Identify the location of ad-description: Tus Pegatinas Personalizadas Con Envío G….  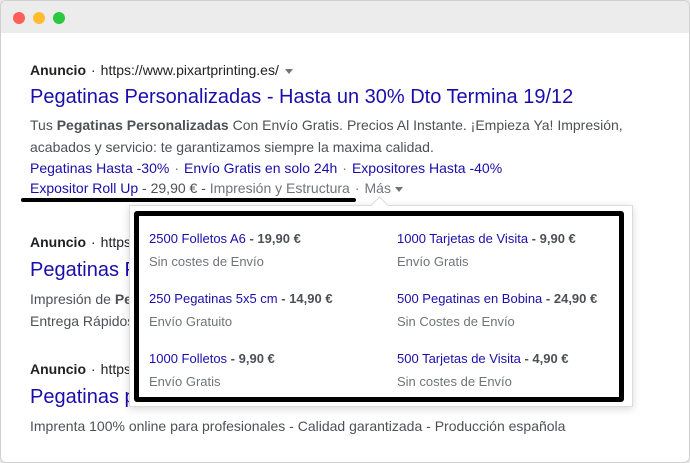
(326, 136).